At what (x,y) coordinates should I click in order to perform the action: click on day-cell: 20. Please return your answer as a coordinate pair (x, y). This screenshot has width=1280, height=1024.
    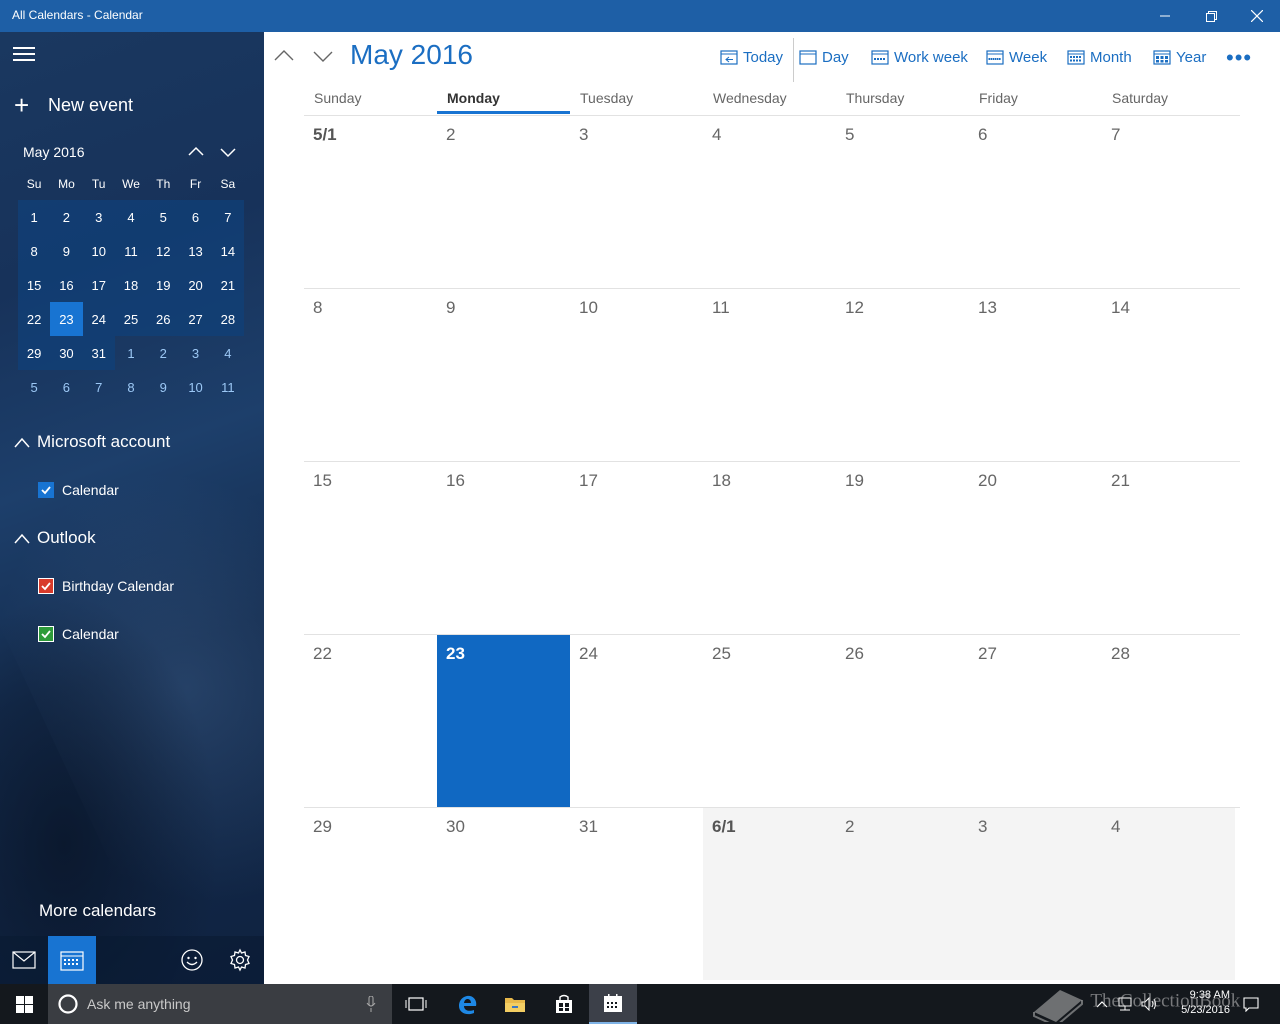
    Looking at the image, I should click on (1035, 548).